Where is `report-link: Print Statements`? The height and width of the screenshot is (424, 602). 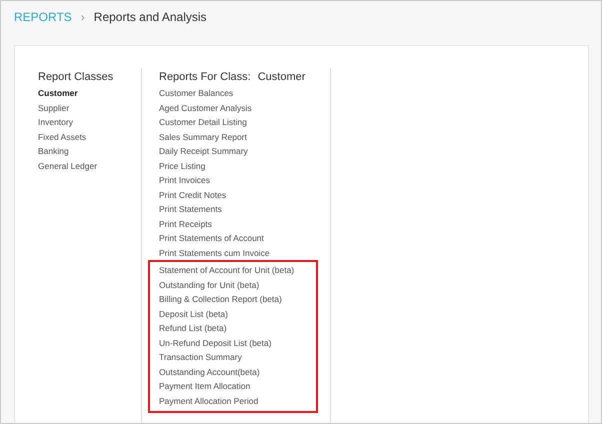
report-link: Print Statements is located at coordinates (190, 209).